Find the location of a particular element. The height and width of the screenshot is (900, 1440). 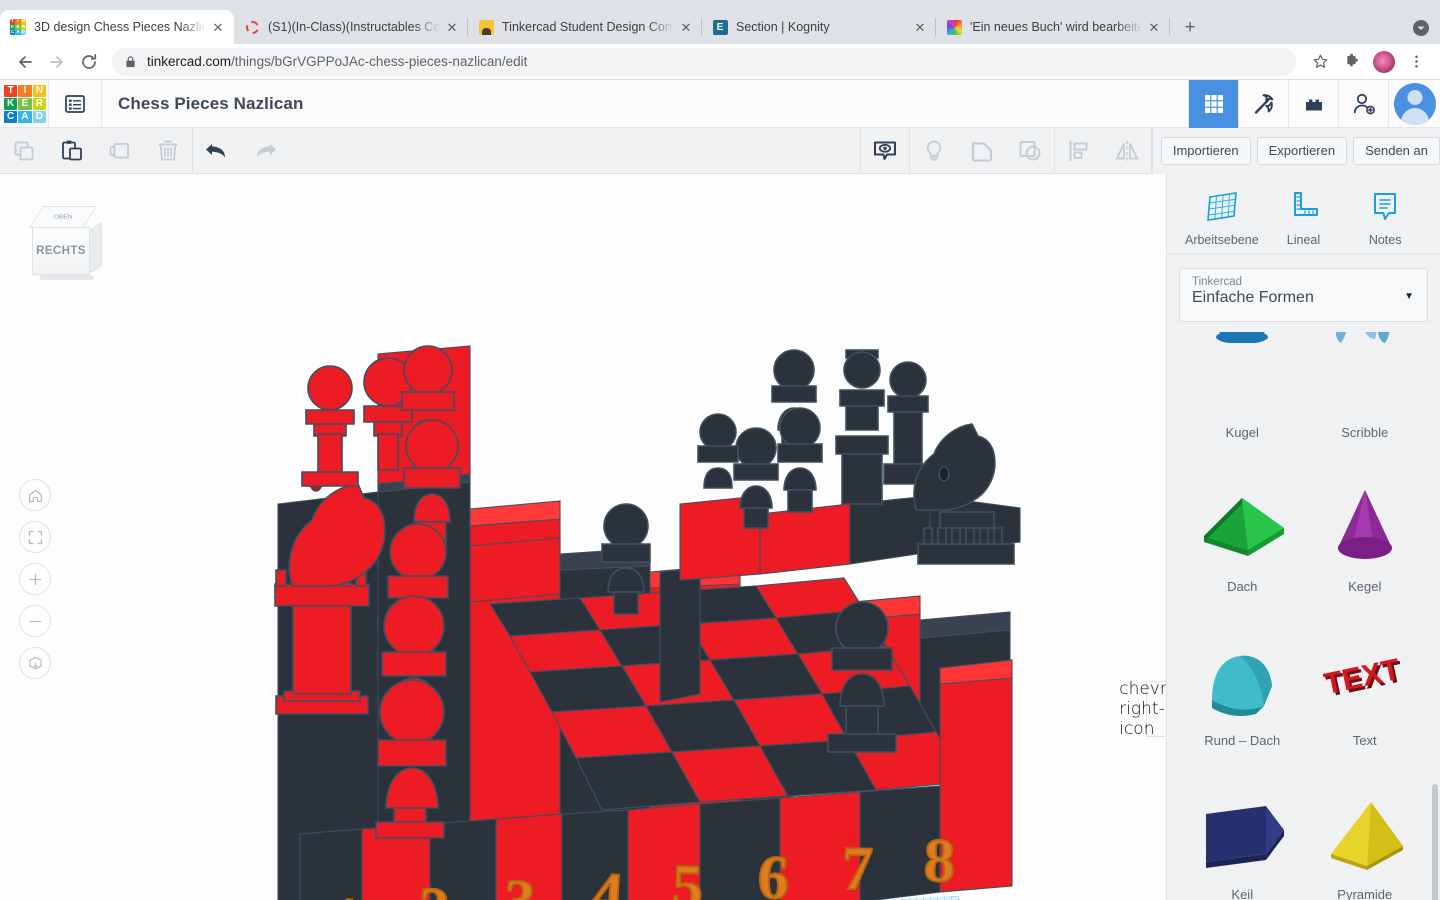

workplane-tool: Arbeitsebene is located at coordinates (1222, 217).